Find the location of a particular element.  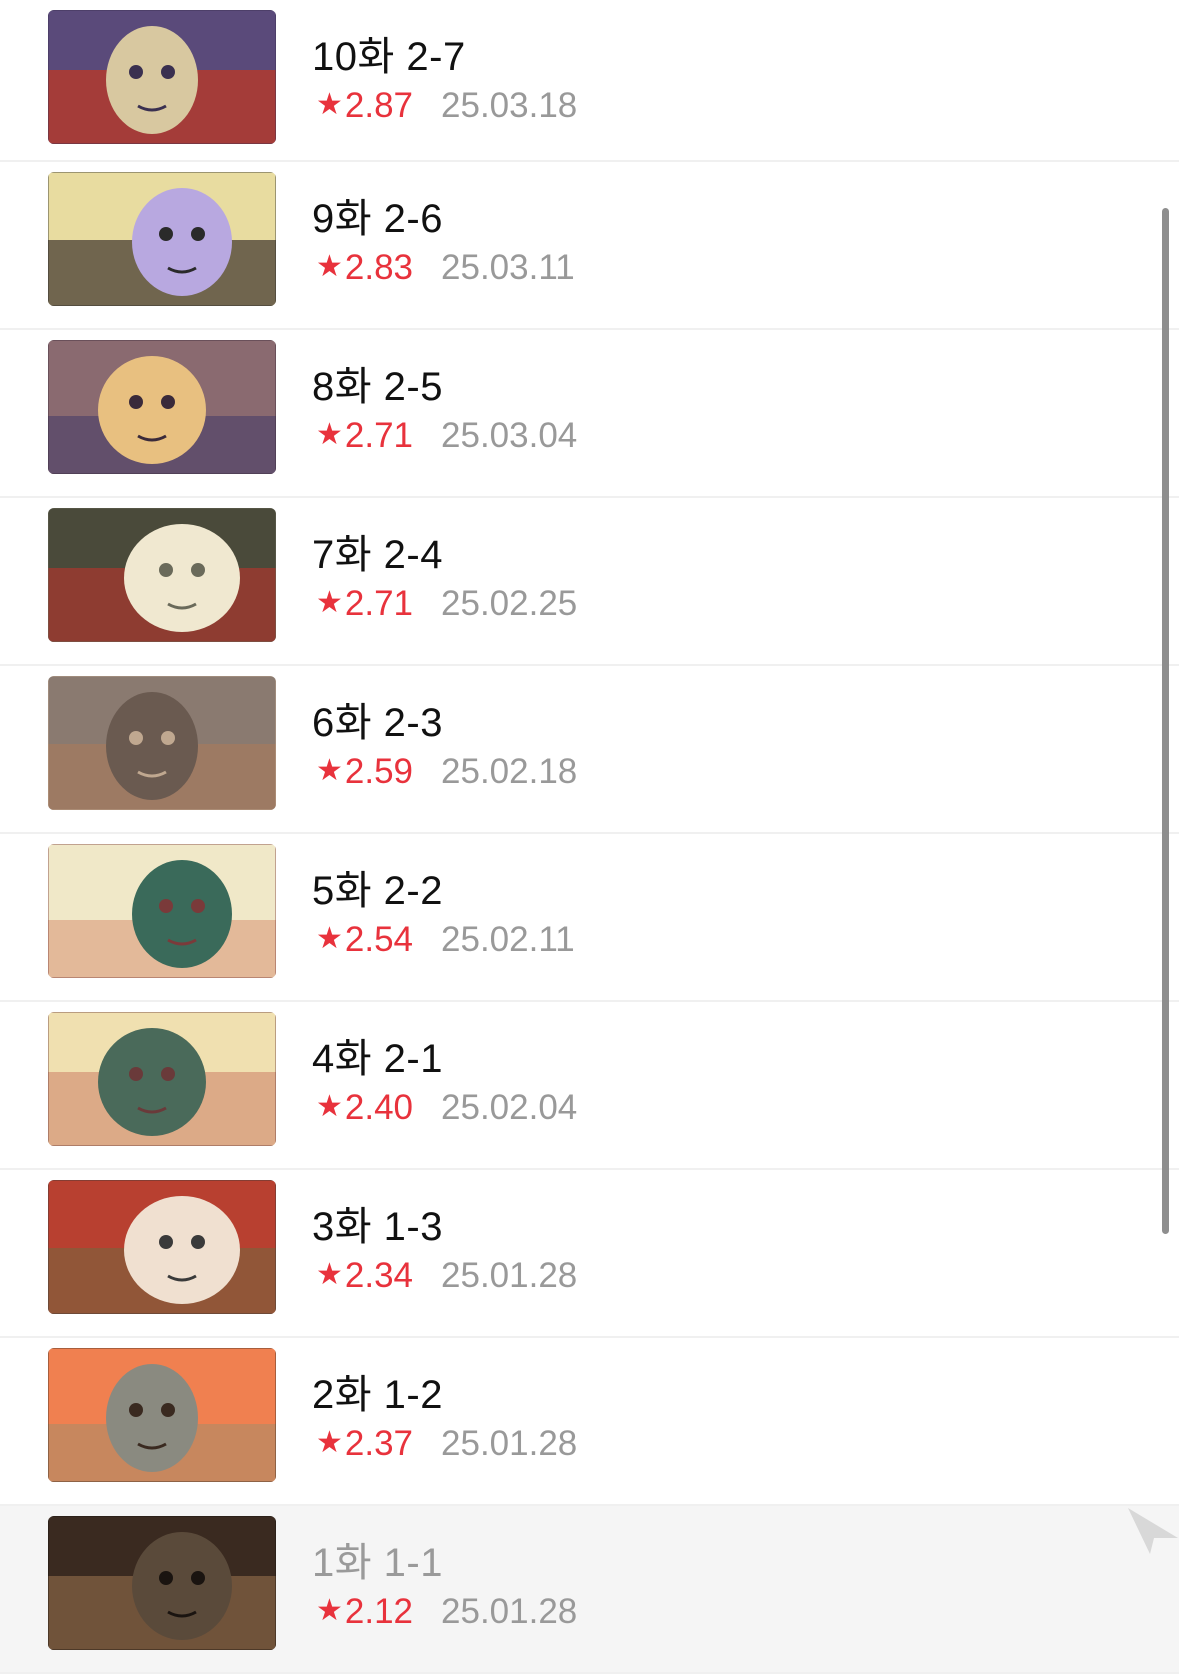

episode-rating: 2.40 is located at coordinates (379, 1107).